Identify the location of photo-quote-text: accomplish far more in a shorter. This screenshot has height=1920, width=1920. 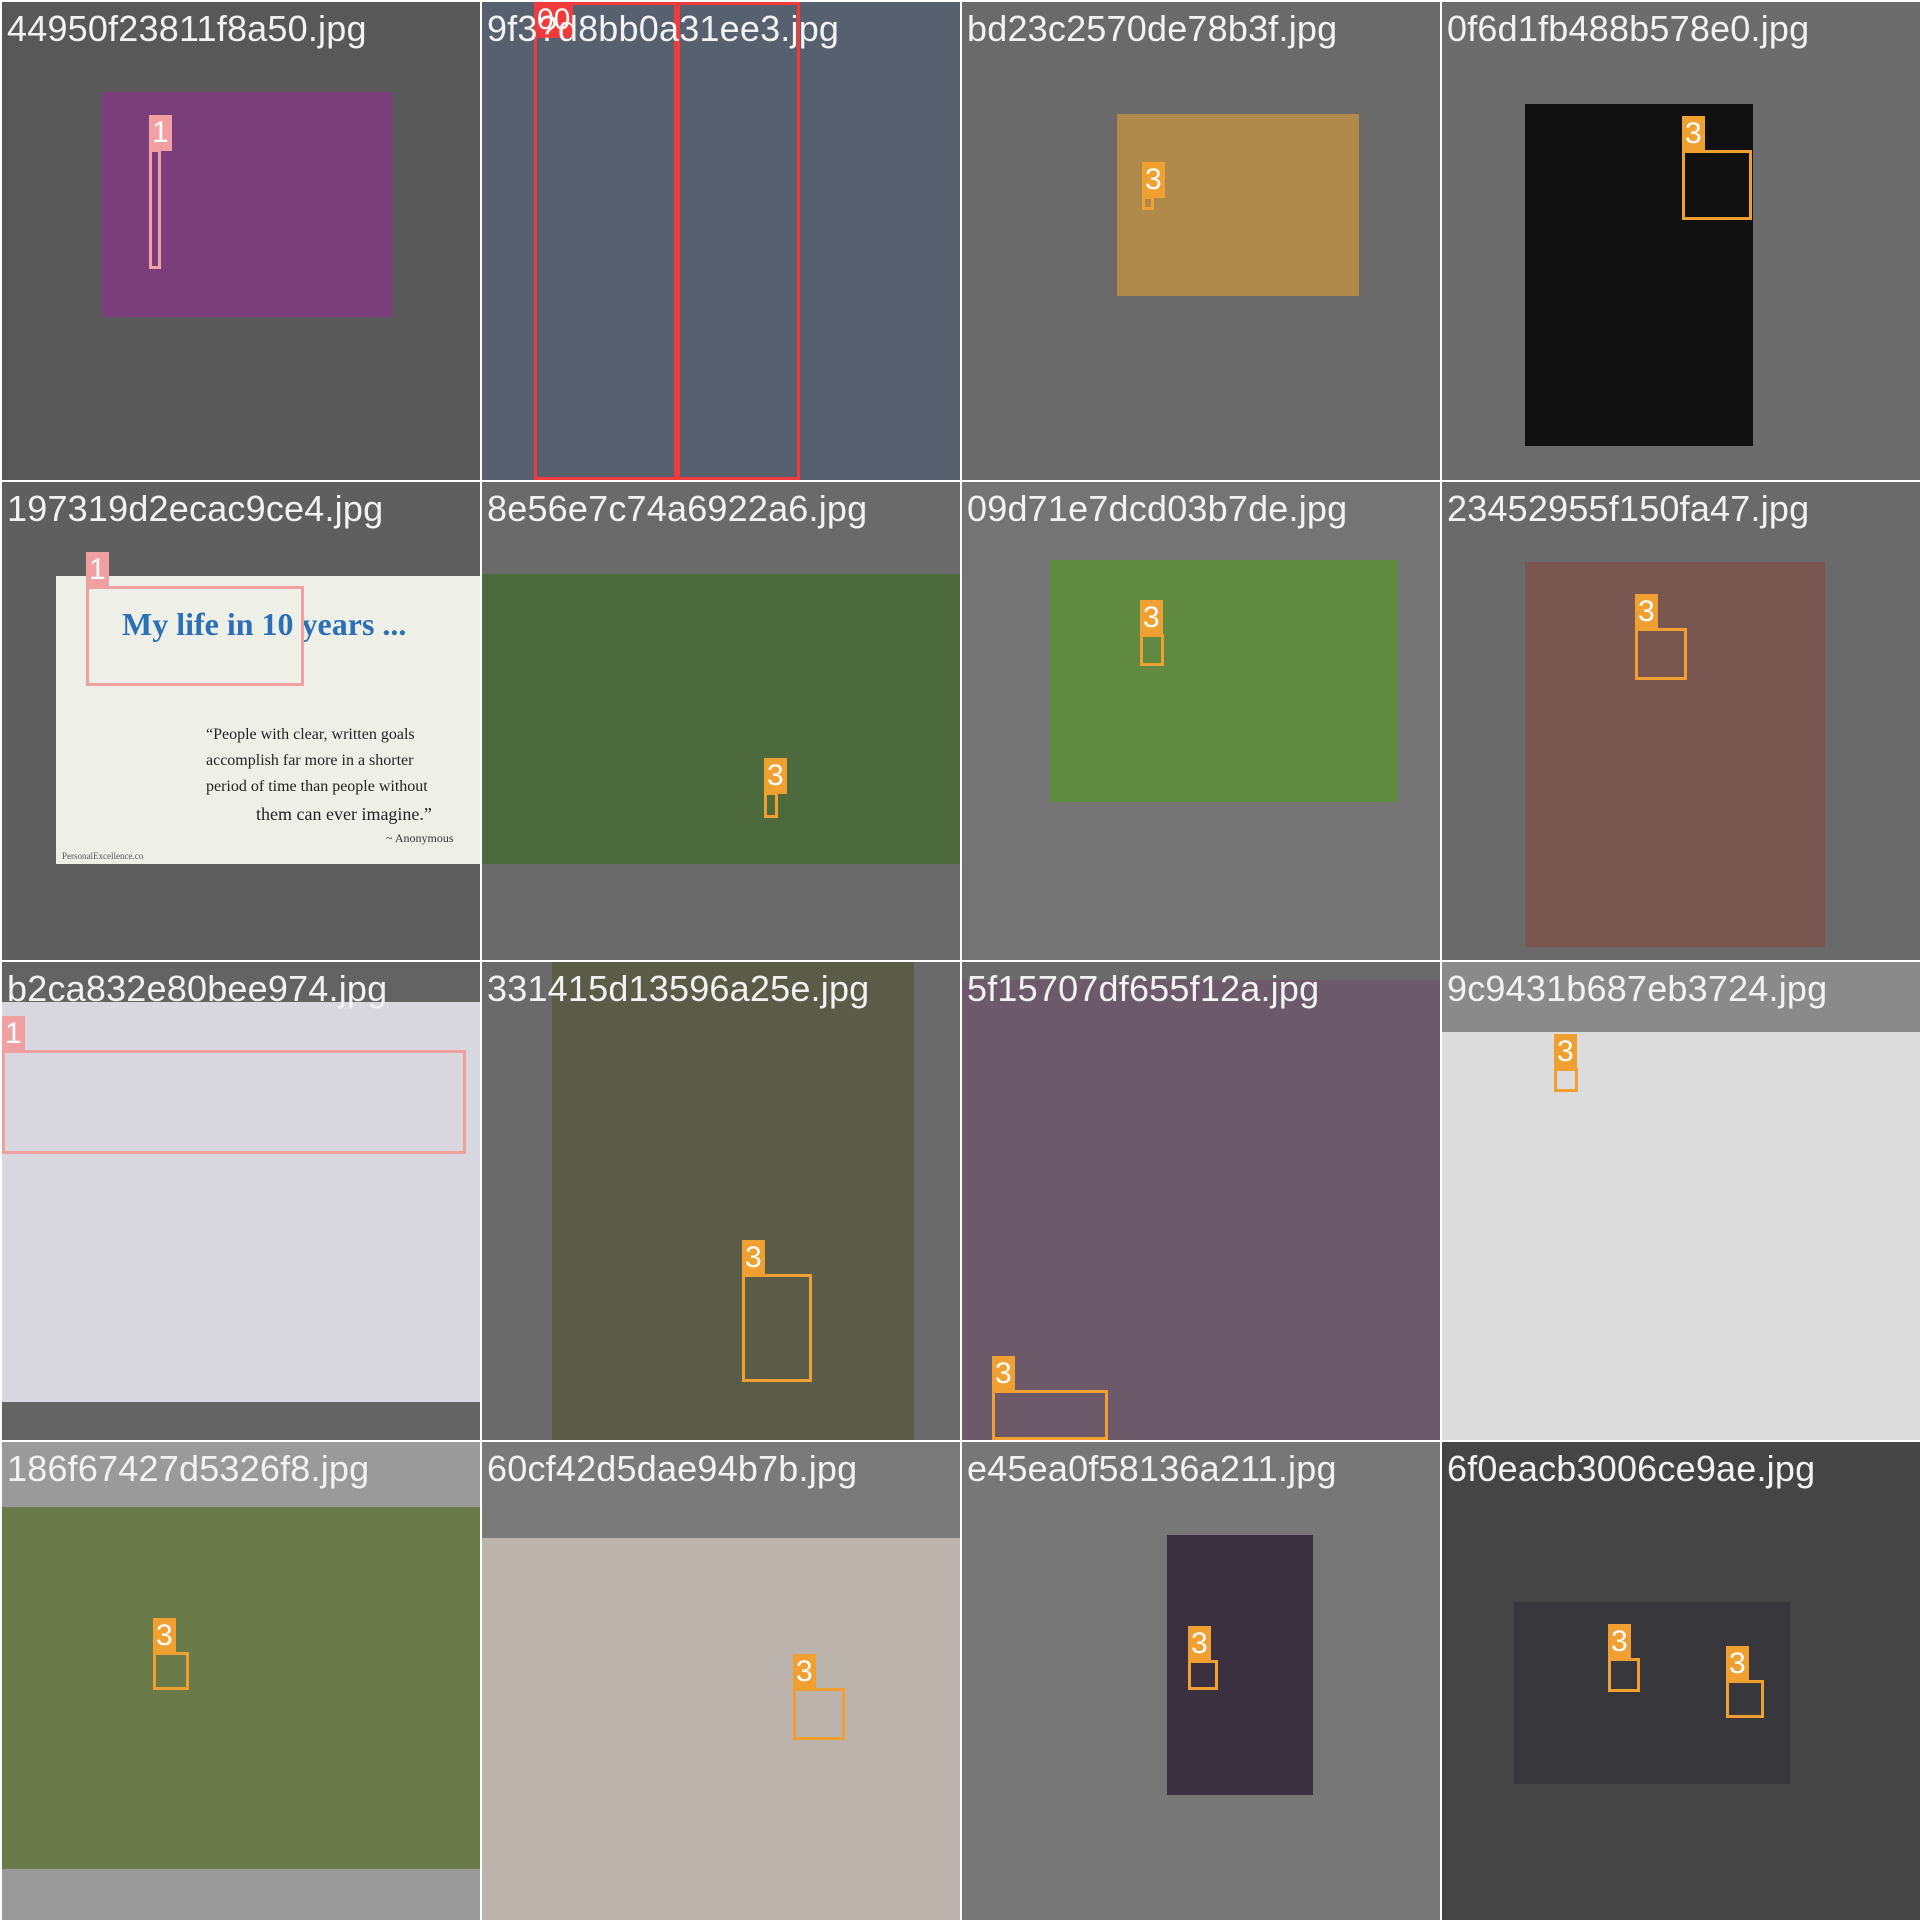
(310, 760).